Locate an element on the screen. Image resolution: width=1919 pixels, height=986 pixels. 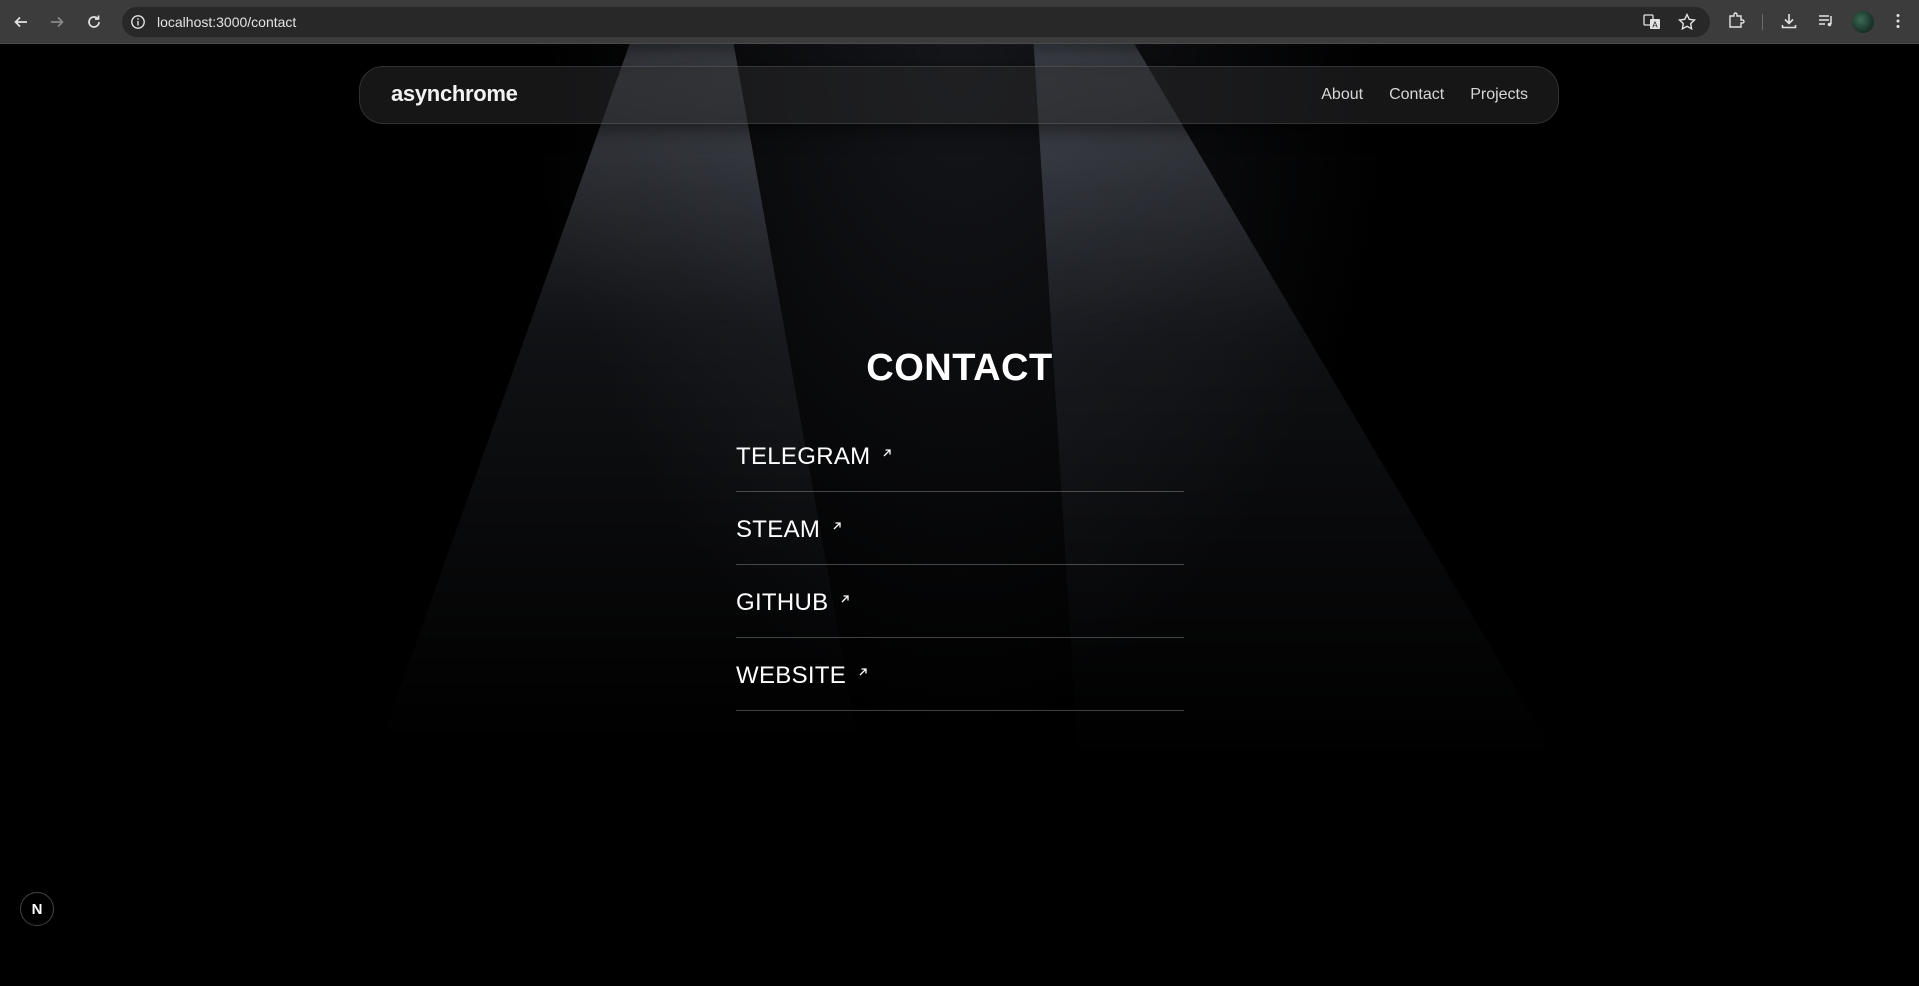
contact-link-steam: STEAM is located at coordinates (960, 528).